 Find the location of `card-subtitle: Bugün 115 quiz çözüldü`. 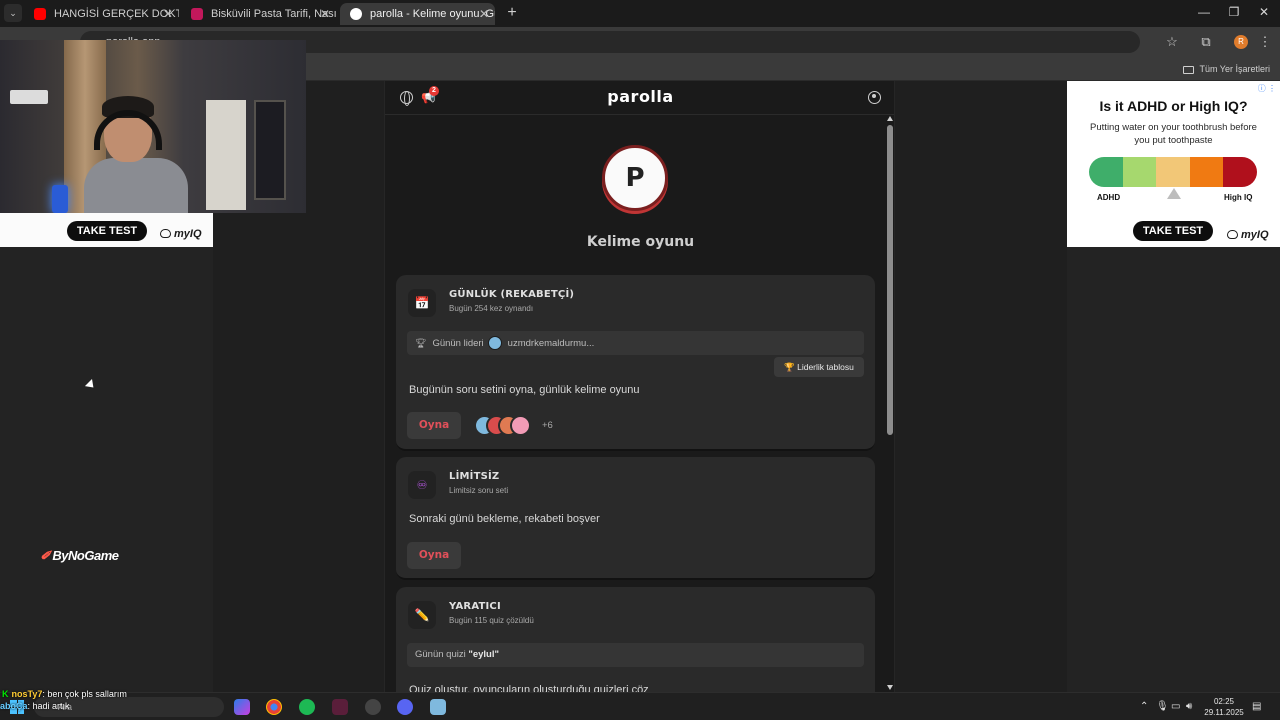

card-subtitle: Bugün 115 quiz çözüldü is located at coordinates (491, 620).